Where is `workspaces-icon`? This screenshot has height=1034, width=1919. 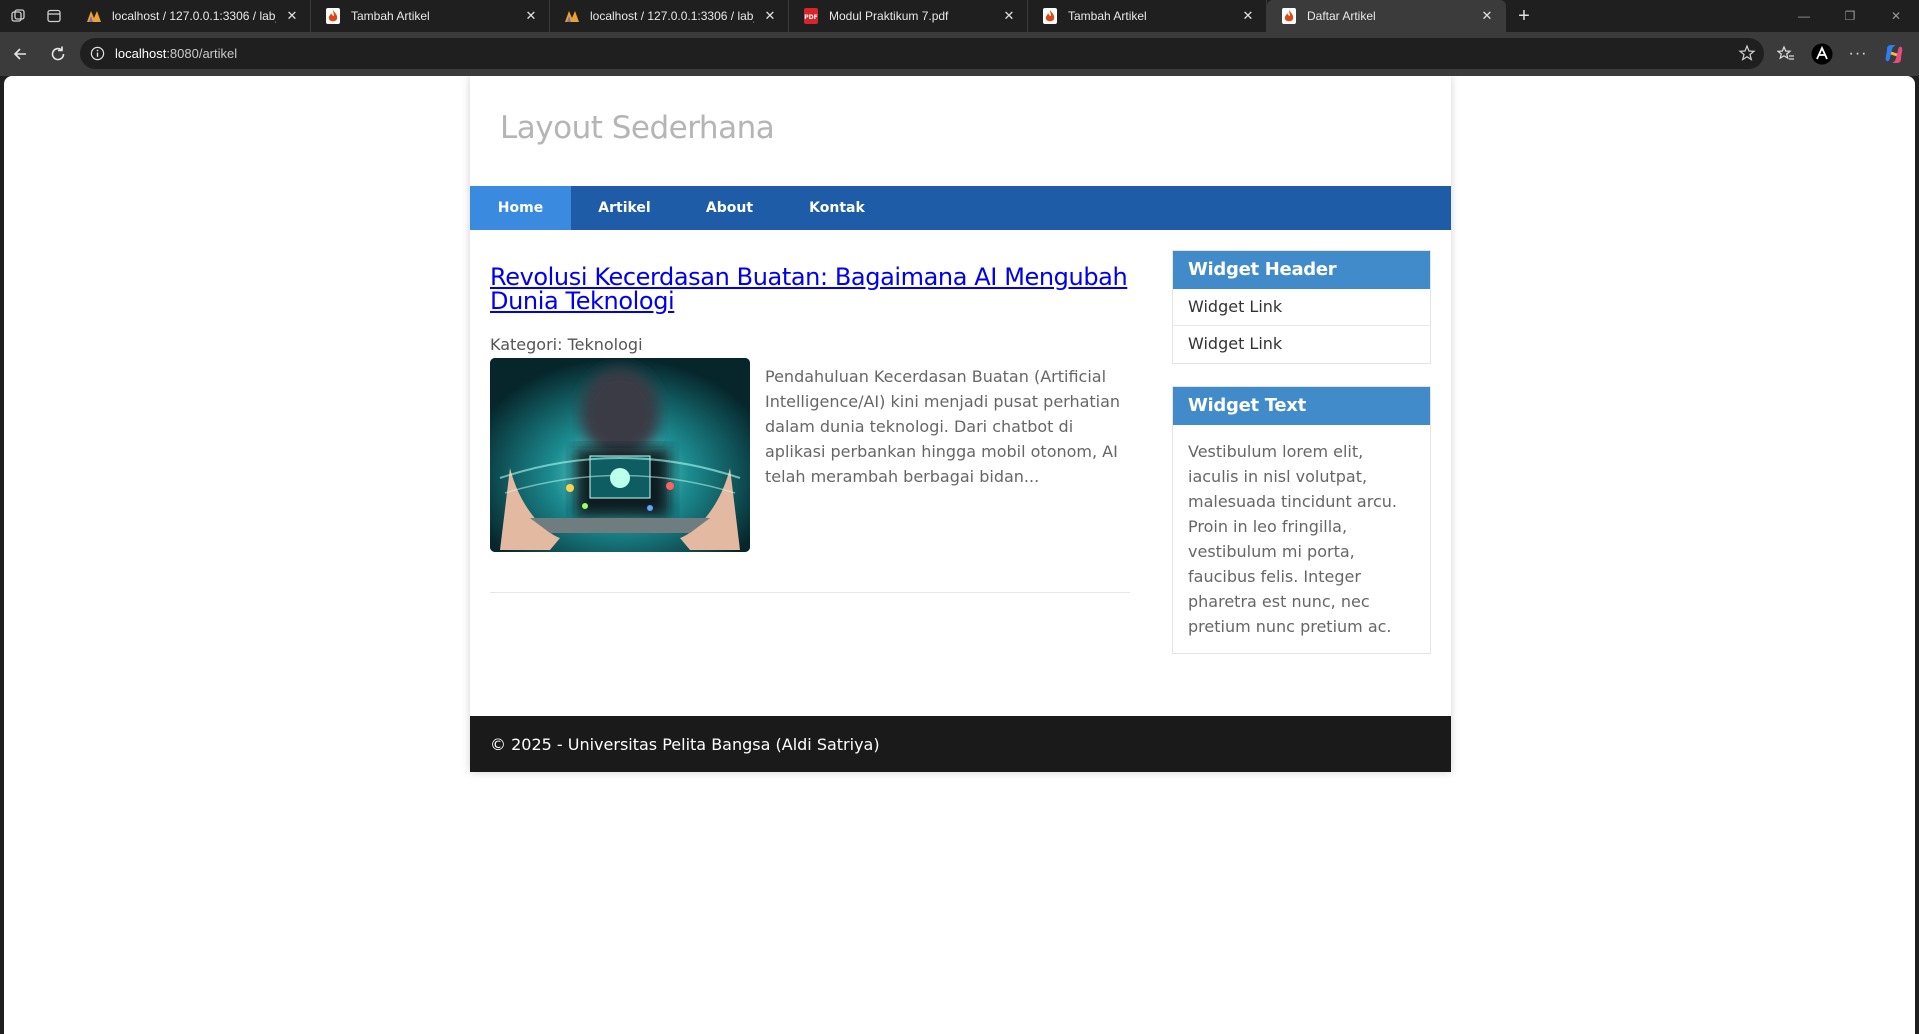 workspaces-icon is located at coordinates (18, 16).